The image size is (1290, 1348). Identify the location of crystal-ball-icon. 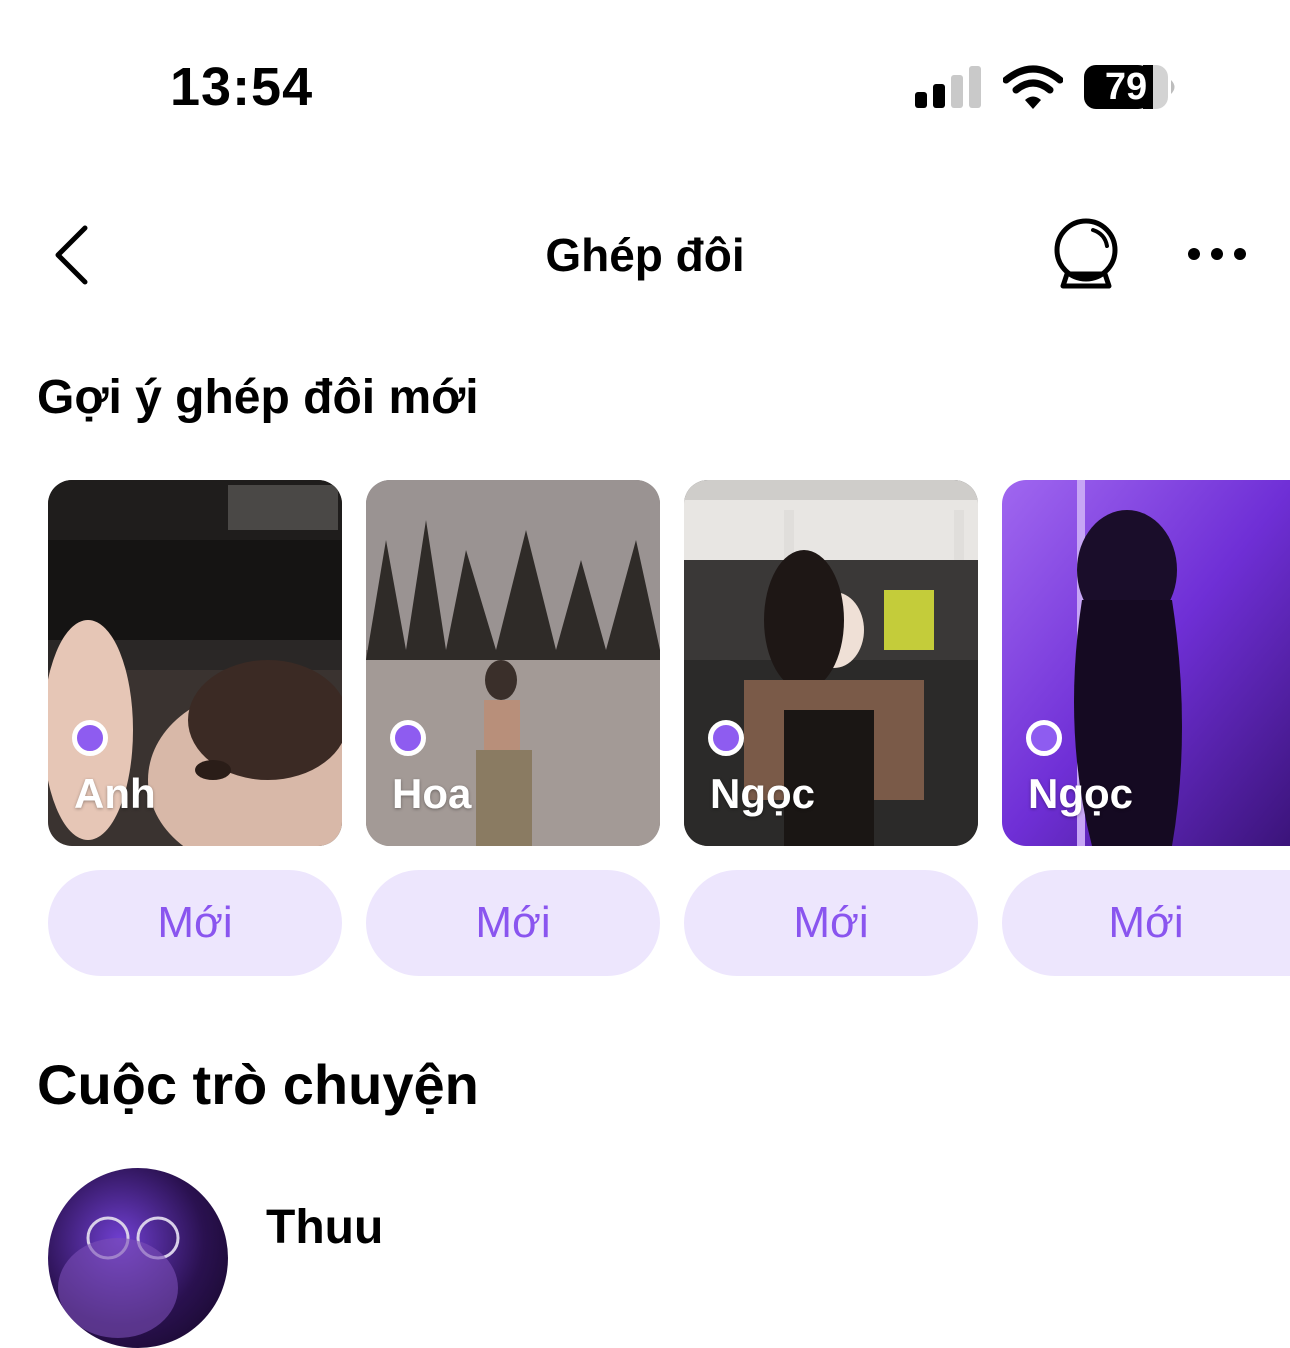
(1086, 253).